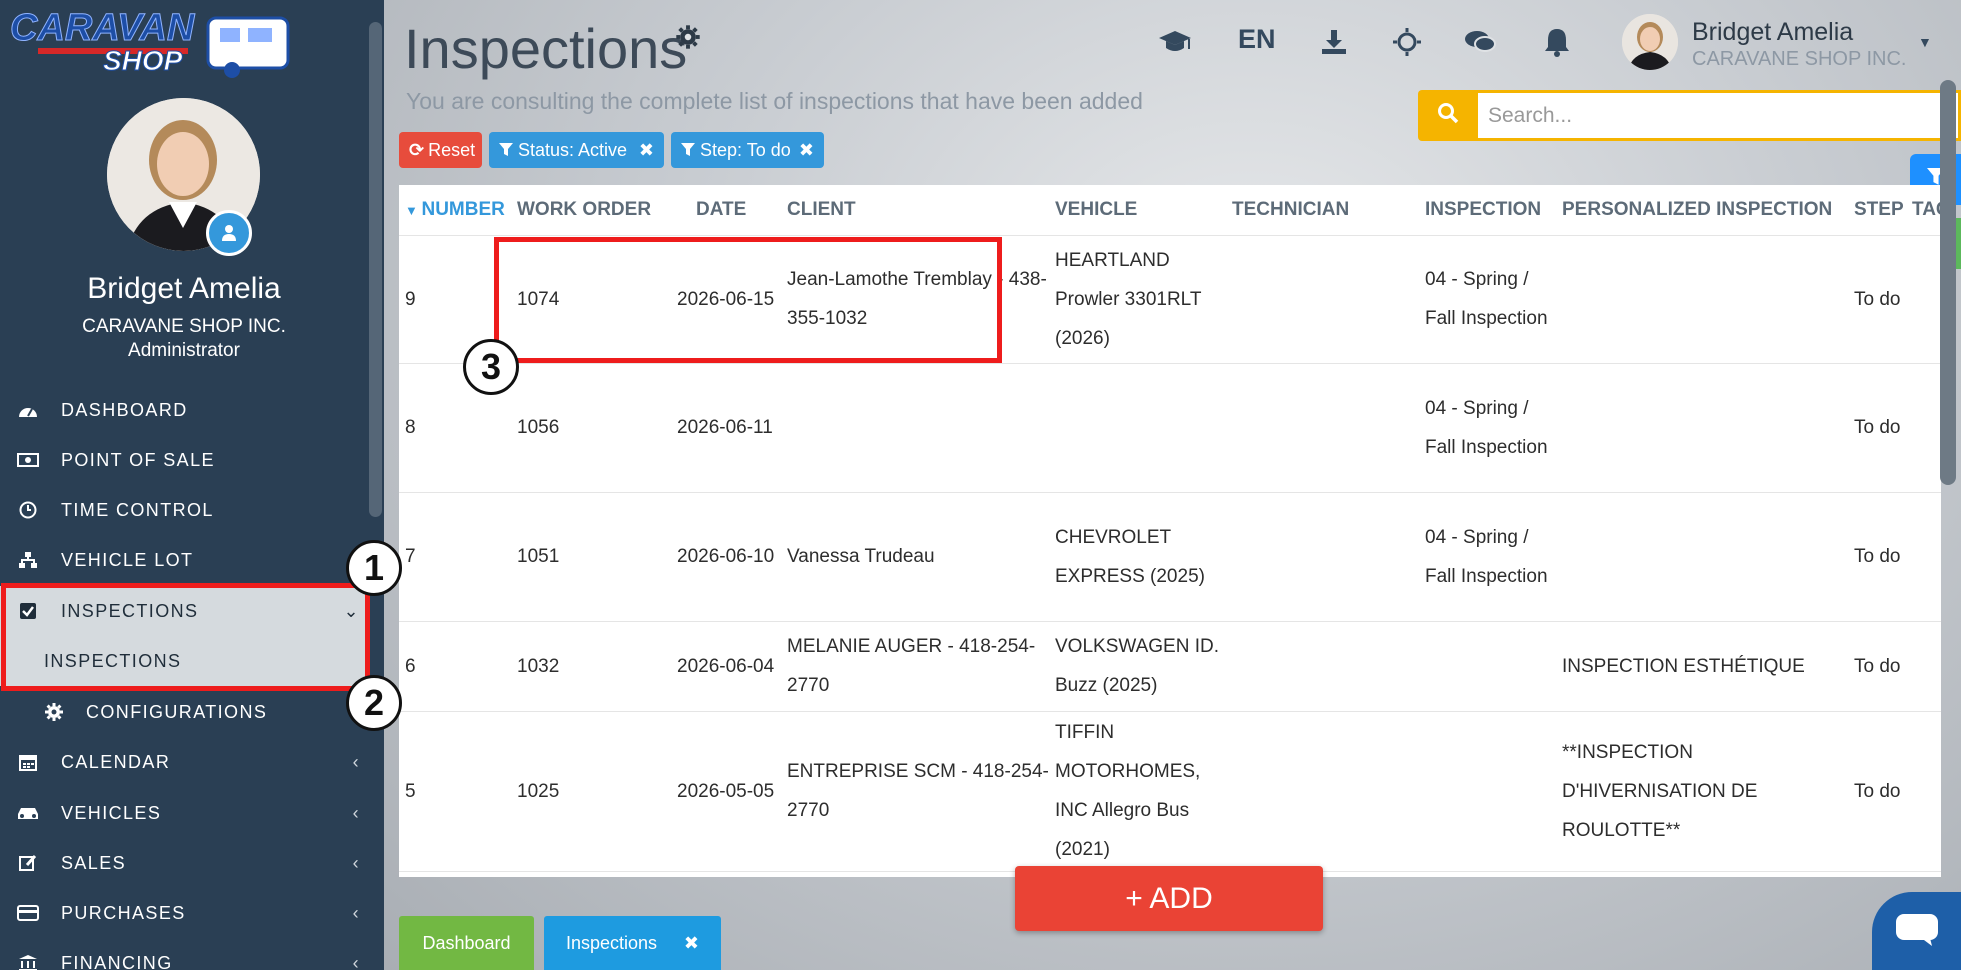 The height and width of the screenshot is (970, 1961). Describe the element at coordinates (111, 812) in the screenshot. I see `sidebar-item-label: VEHICLES` at that location.